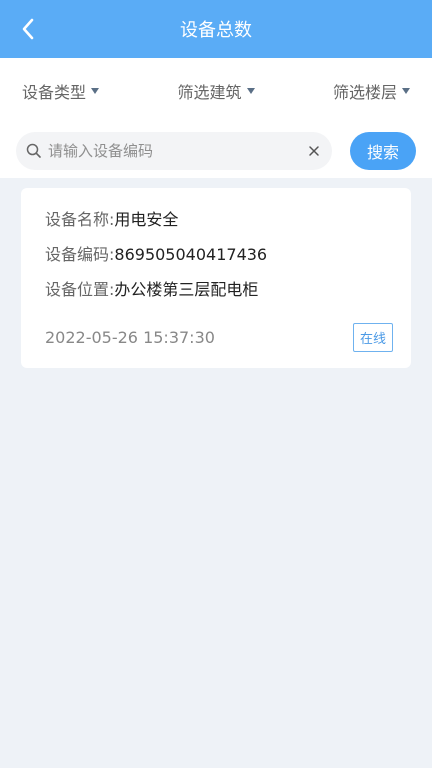 This screenshot has height=768, width=432. Describe the element at coordinates (314, 151) in the screenshot. I see `clear-icon` at that location.